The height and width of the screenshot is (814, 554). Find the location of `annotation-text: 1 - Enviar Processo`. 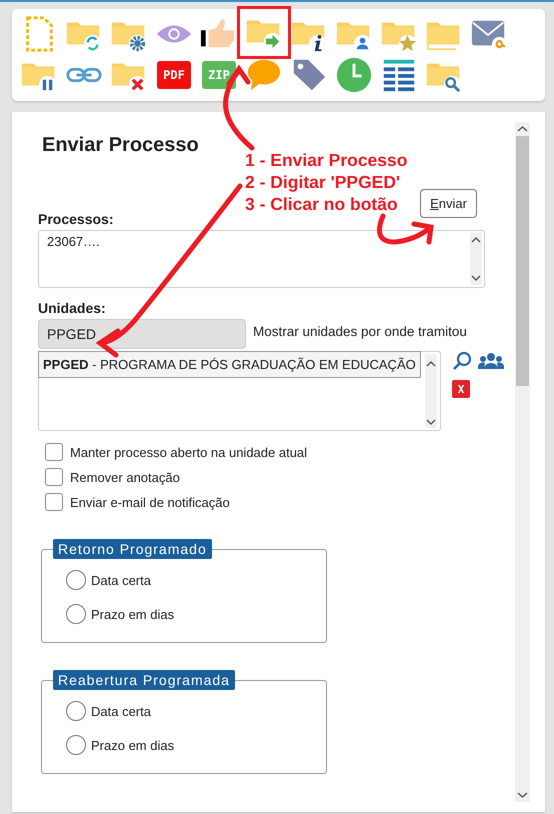

annotation-text: 1 - Enviar Processo is located at coordinates (326, 160).